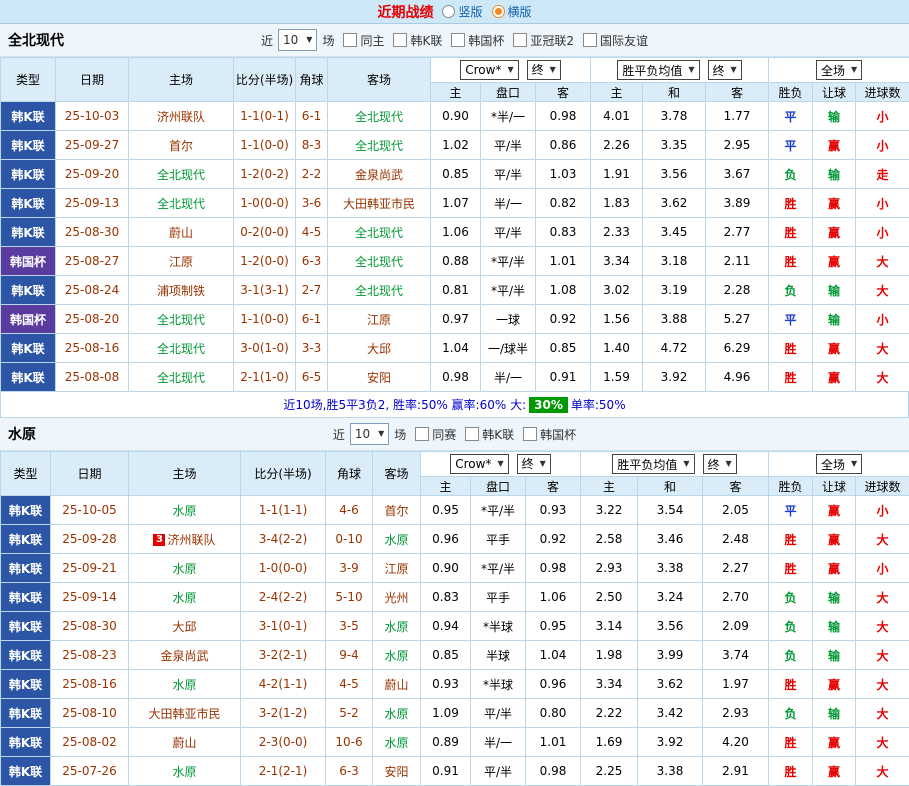 The height and width of the screenshot is (786, 909). Describe the element at coordinates (181, 146) in the screenshot. I see `home-team-link: 首尔` at that location.